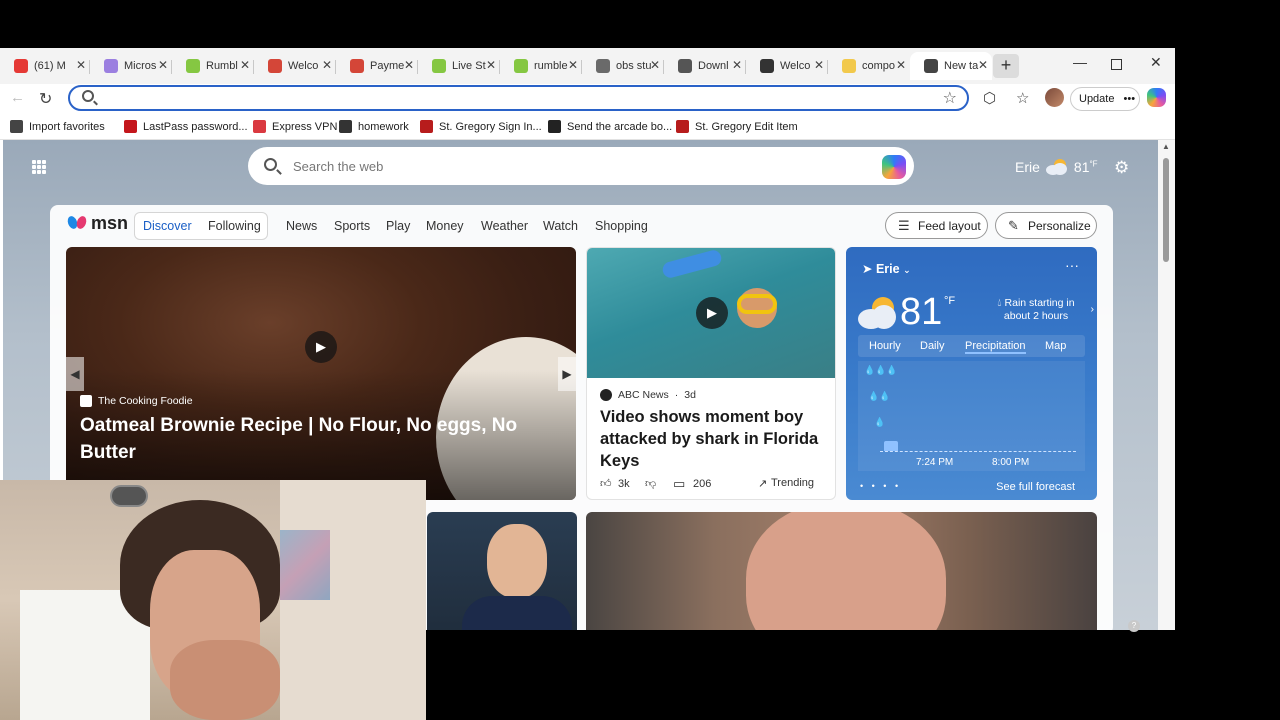 This screenshot has height=720, width=1280. I want to click on see-full-forecast-link: See full forecast, so click(1035, 487).